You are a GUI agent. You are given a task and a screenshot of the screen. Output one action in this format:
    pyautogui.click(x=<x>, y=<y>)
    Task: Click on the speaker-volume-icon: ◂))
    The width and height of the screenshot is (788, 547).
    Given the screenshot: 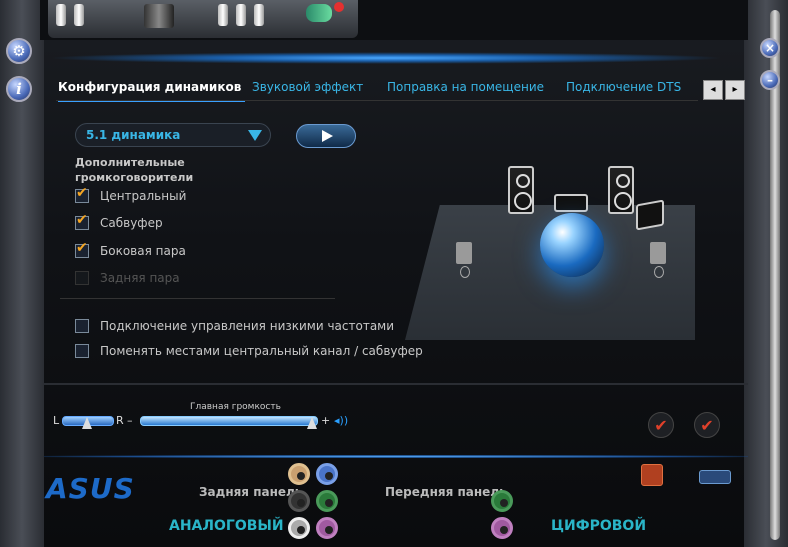 What is the action you would take?
    pyautogui.click(x=341, y=420)
    